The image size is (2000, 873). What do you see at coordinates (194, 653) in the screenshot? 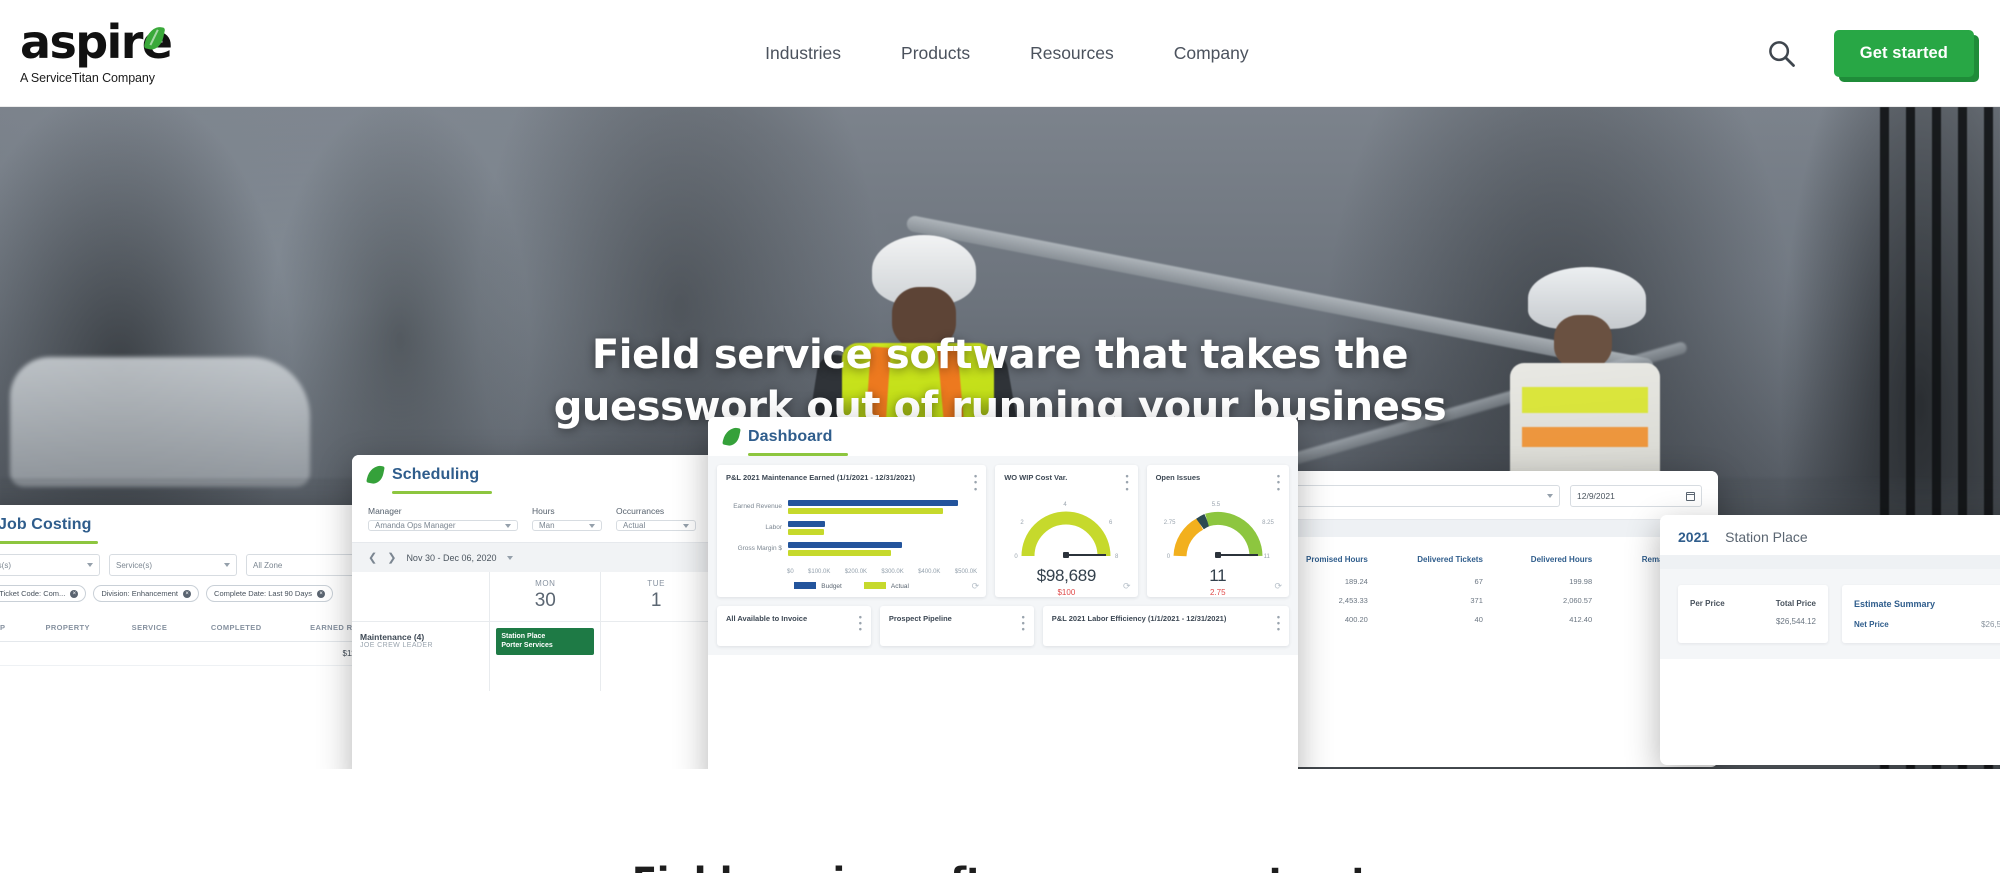
I see `table-row: Totals $119,407.6` at bounding box center [194, 653].